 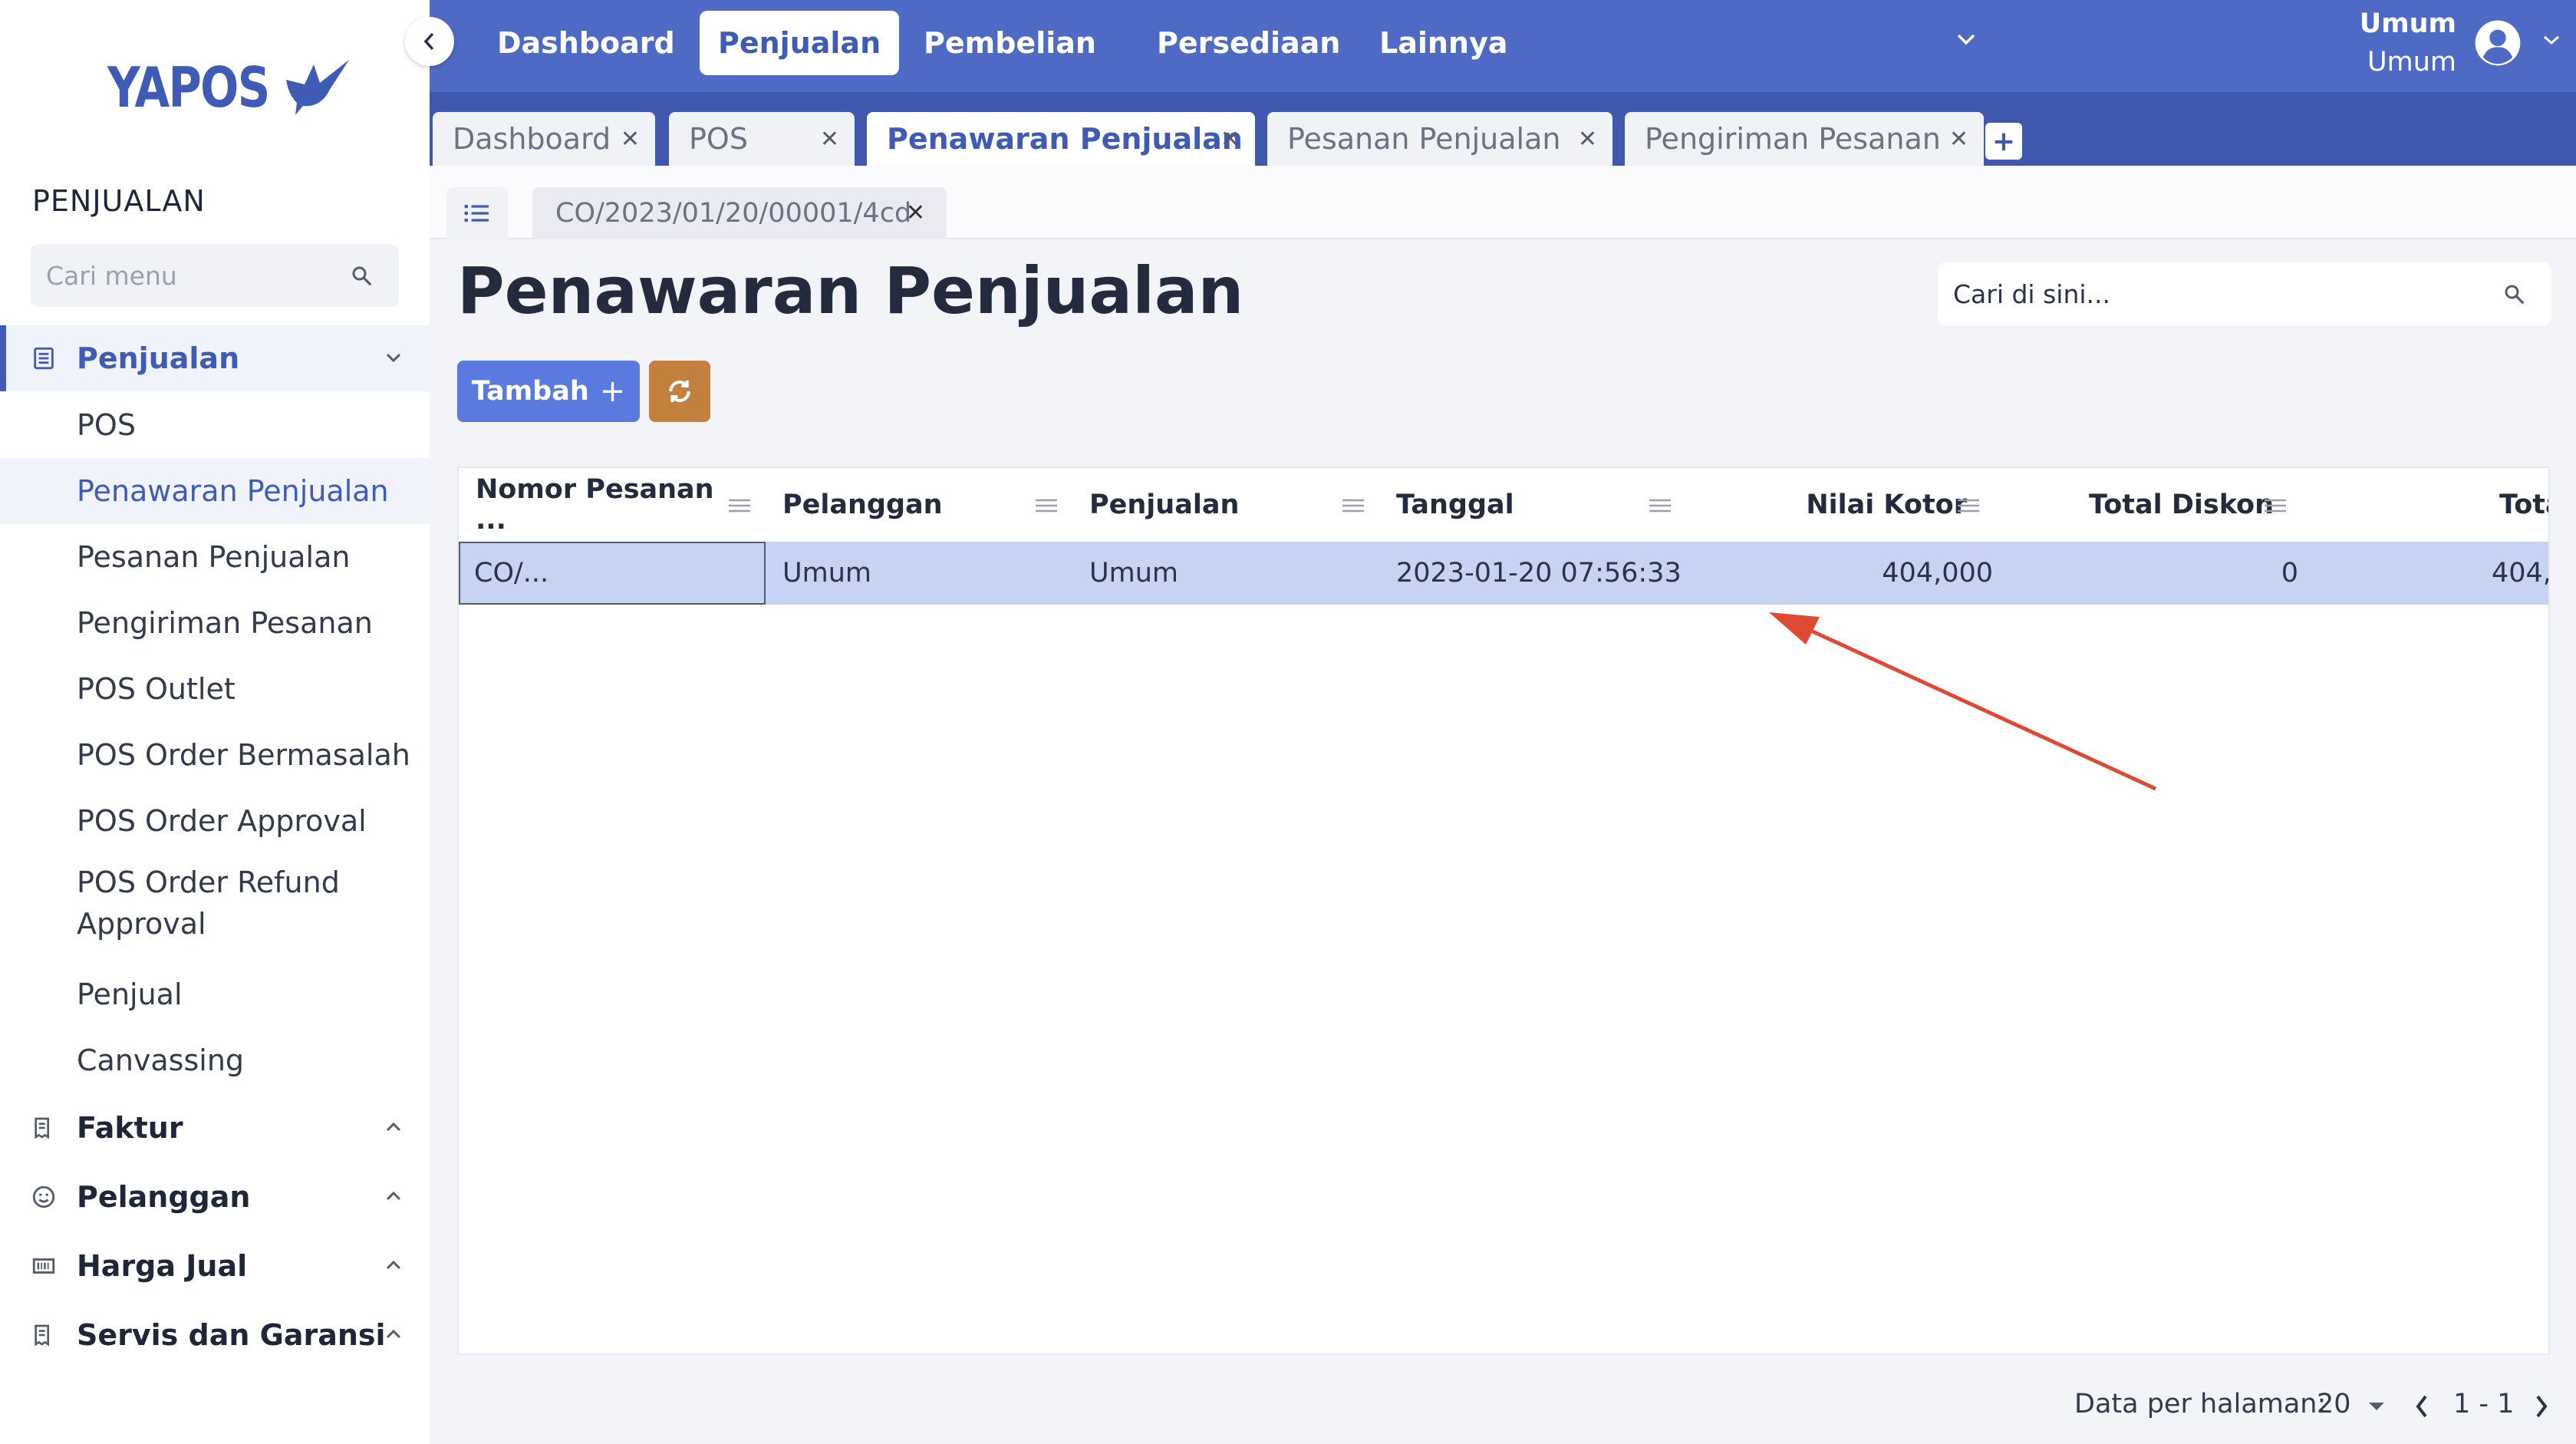 What do you see at coordinates (130, 1128) in the screenshot?
I see `sidebar-group-label: Faktur` at bounding box center [130, 1128].